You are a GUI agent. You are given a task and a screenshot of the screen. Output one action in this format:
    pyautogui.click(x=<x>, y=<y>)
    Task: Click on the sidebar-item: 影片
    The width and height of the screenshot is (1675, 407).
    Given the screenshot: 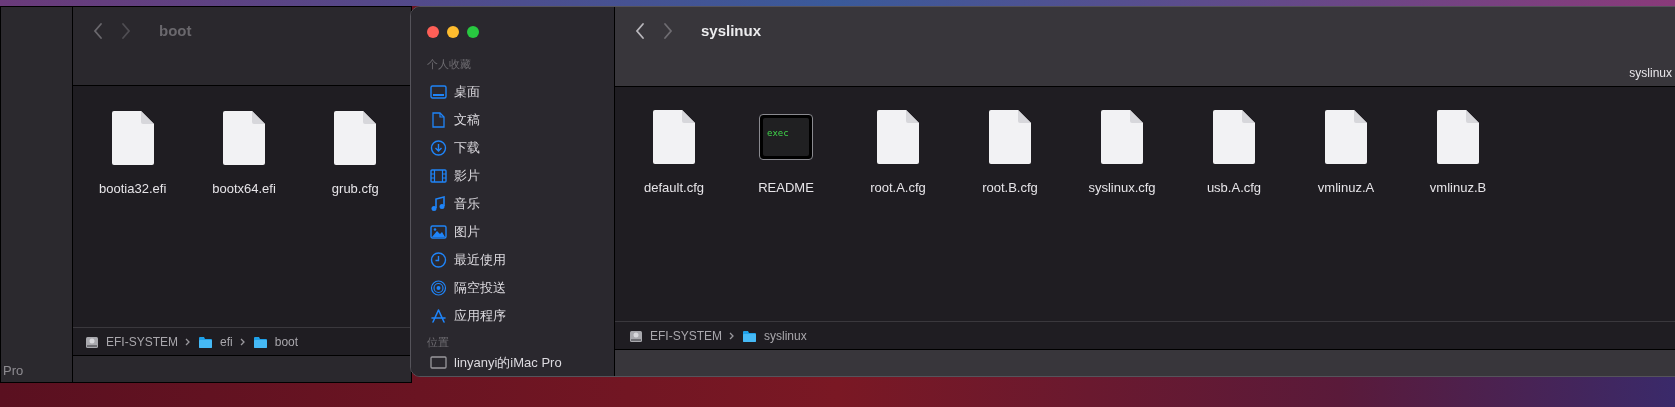 What is the action you would take?
    pyautogui.click(x=467, y=176)
    